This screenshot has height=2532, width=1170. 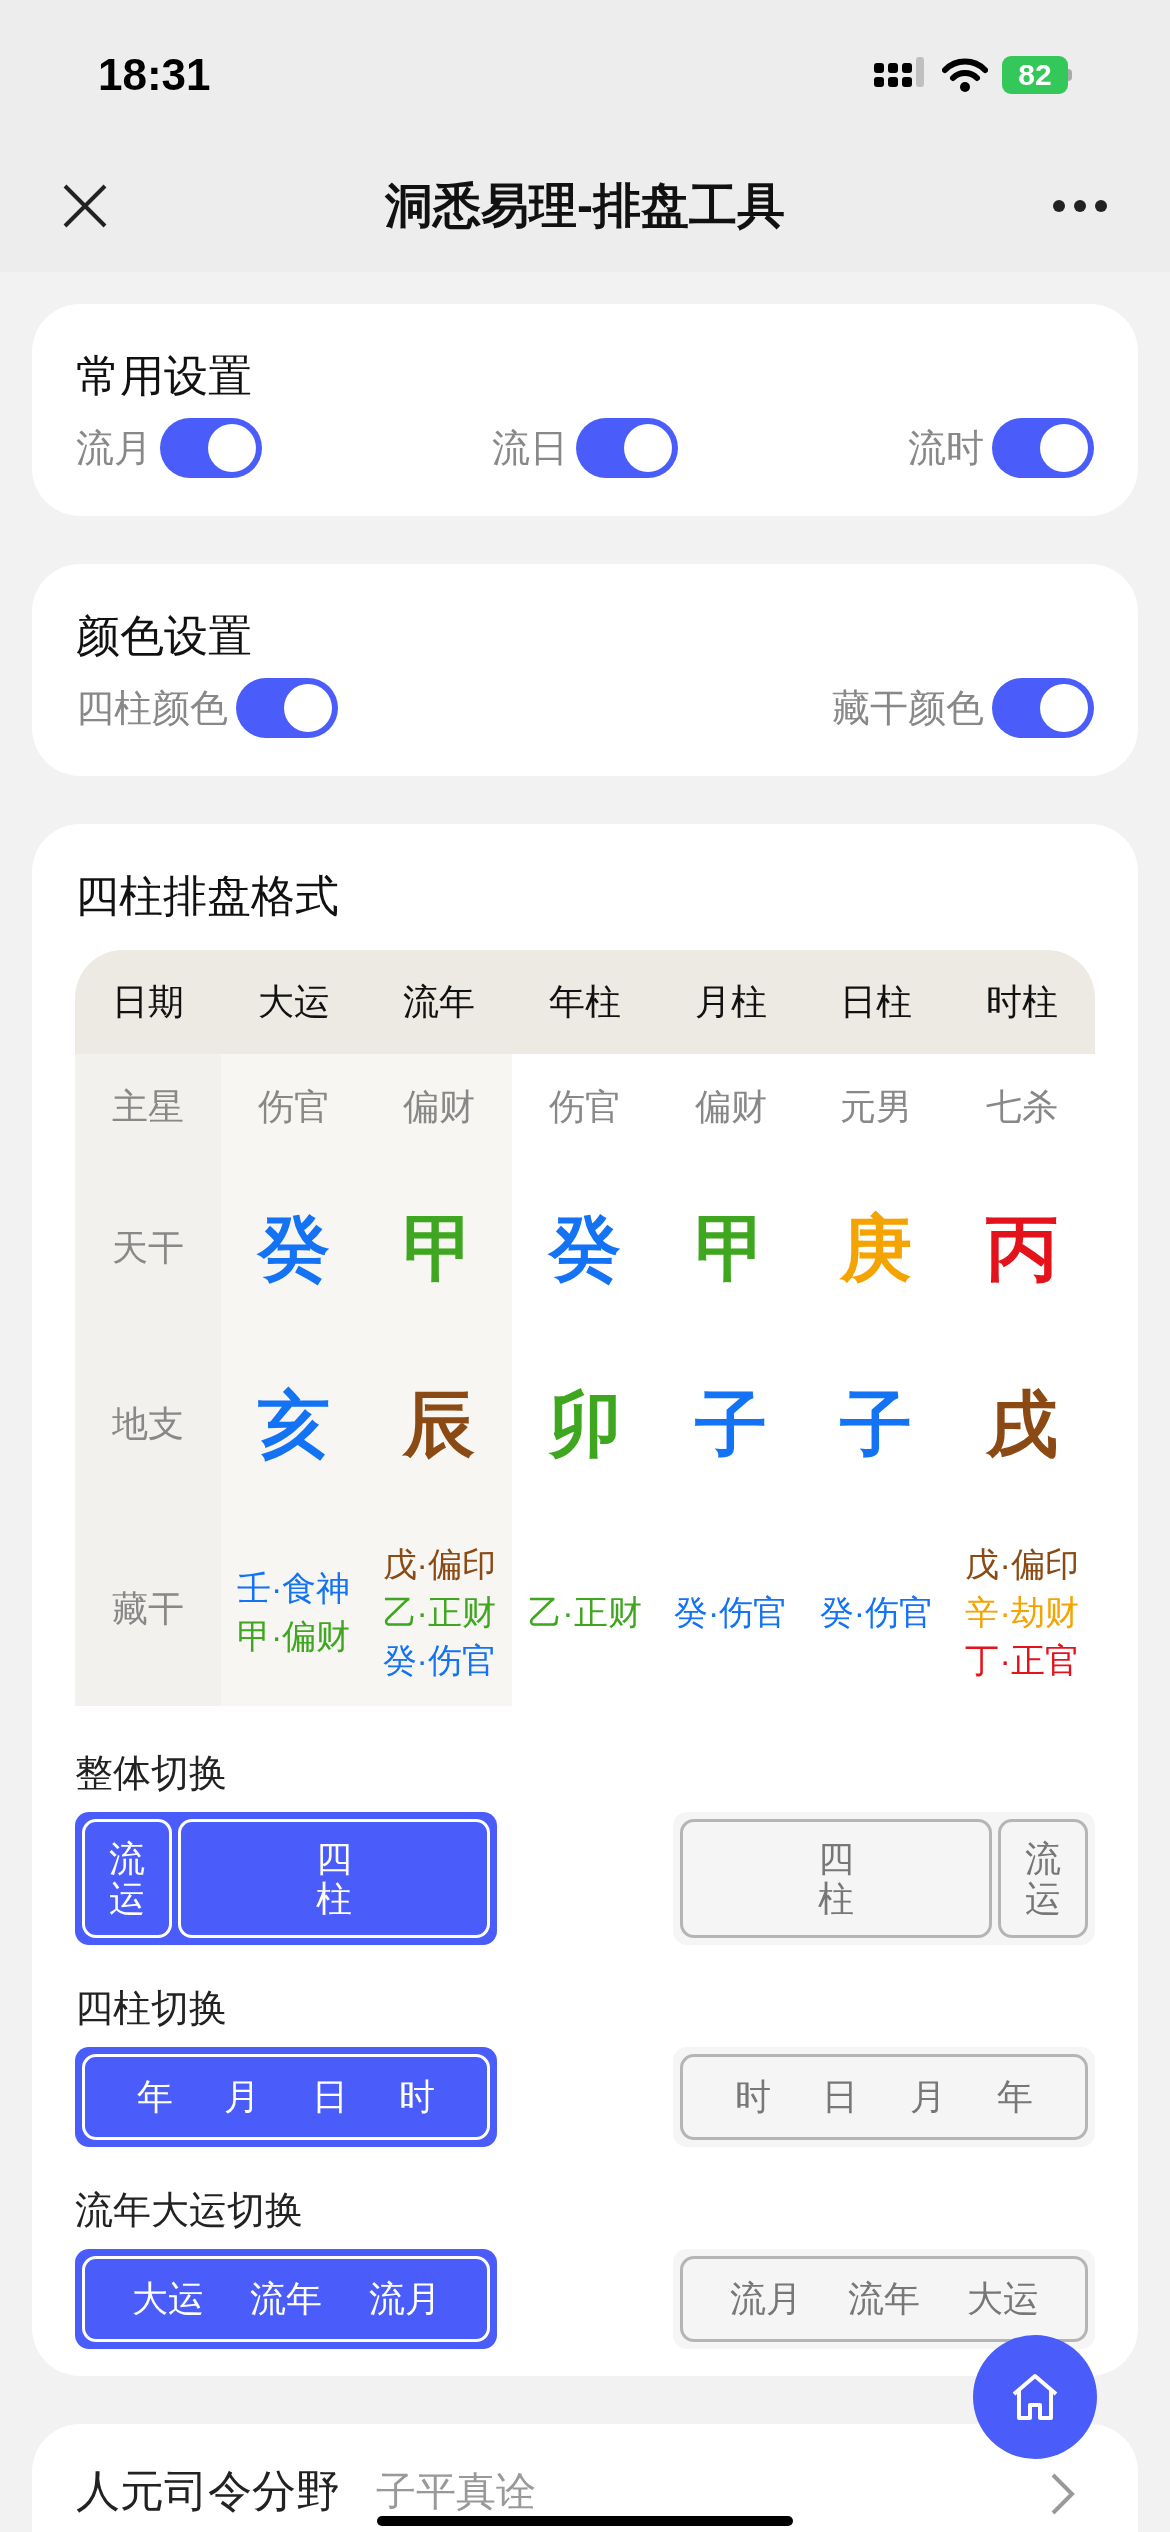 I want to click on card-title: 常用设置, so click(x=164, y=376).